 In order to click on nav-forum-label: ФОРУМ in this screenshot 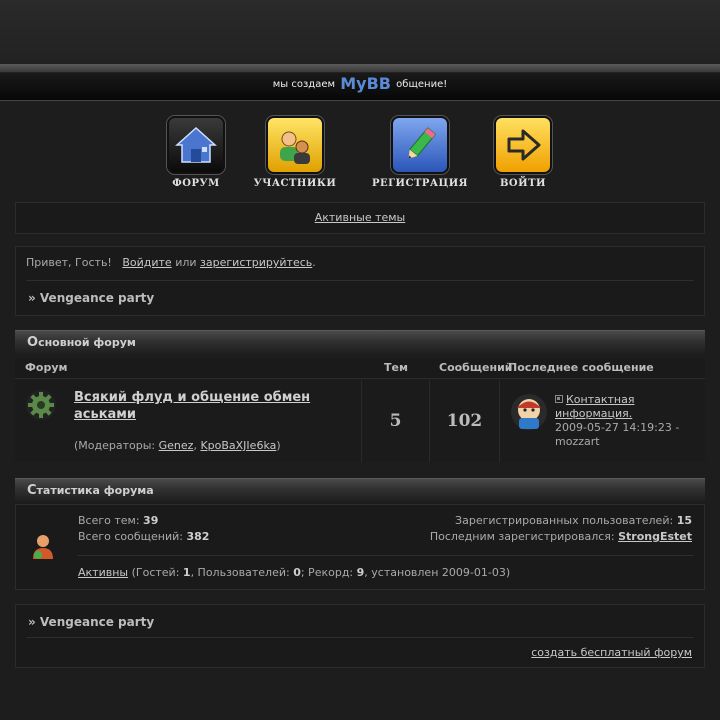, I will do `click(196, 183)`.